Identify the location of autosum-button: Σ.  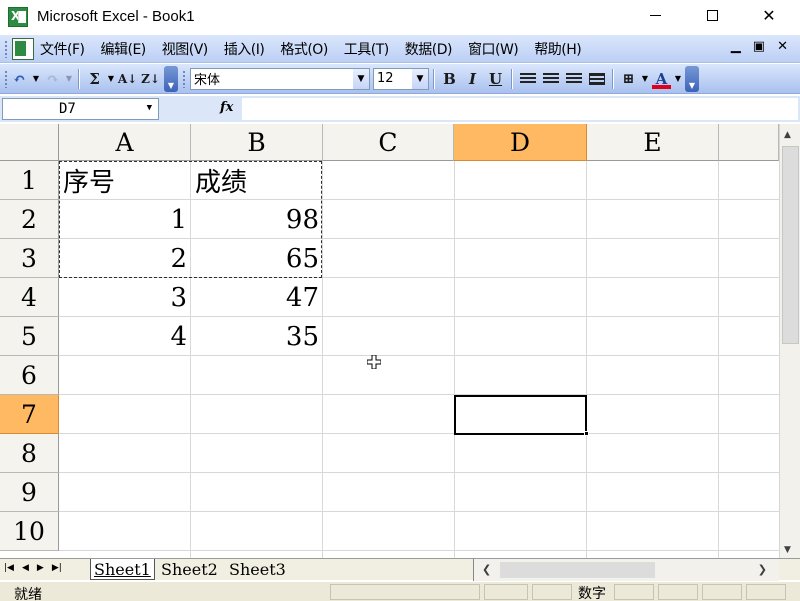
(94, 79).